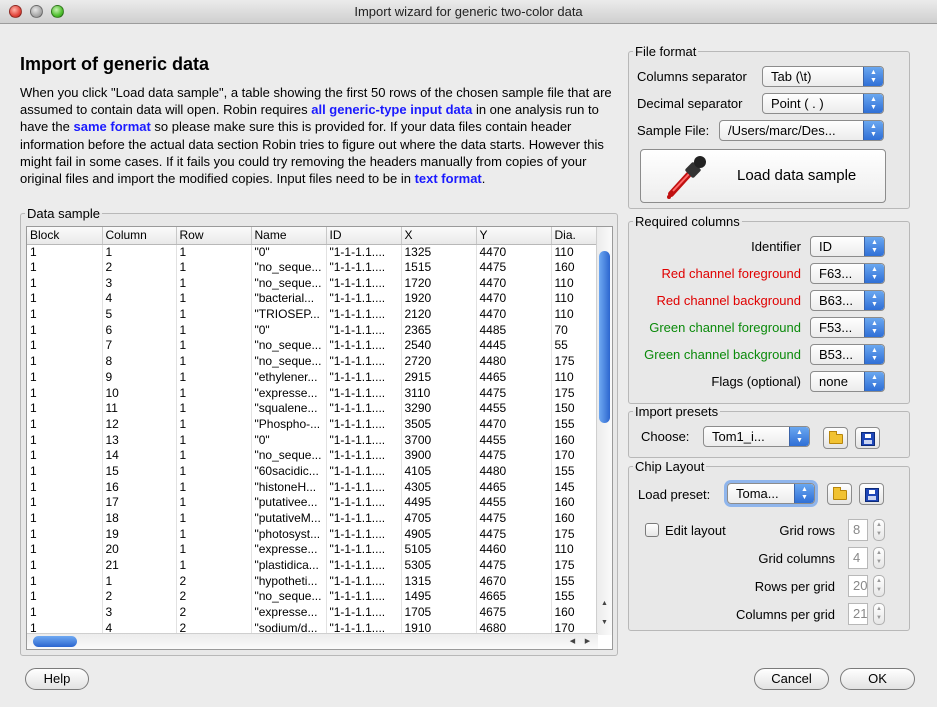  What do you see at coordinates (139, 565) in the screenshot?
I see `table-cell: 21` at bounding box center [139, 565].